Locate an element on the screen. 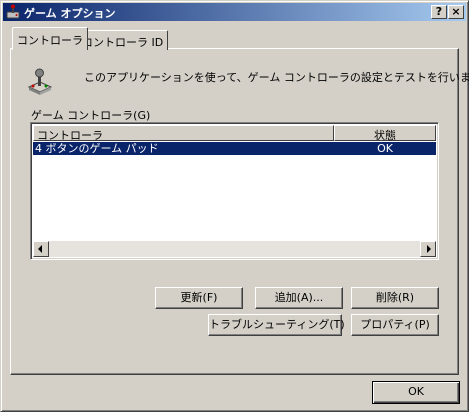 The width and height of the screenshot is (469, 412). joystick-icon is located at coordinates (40, 81).